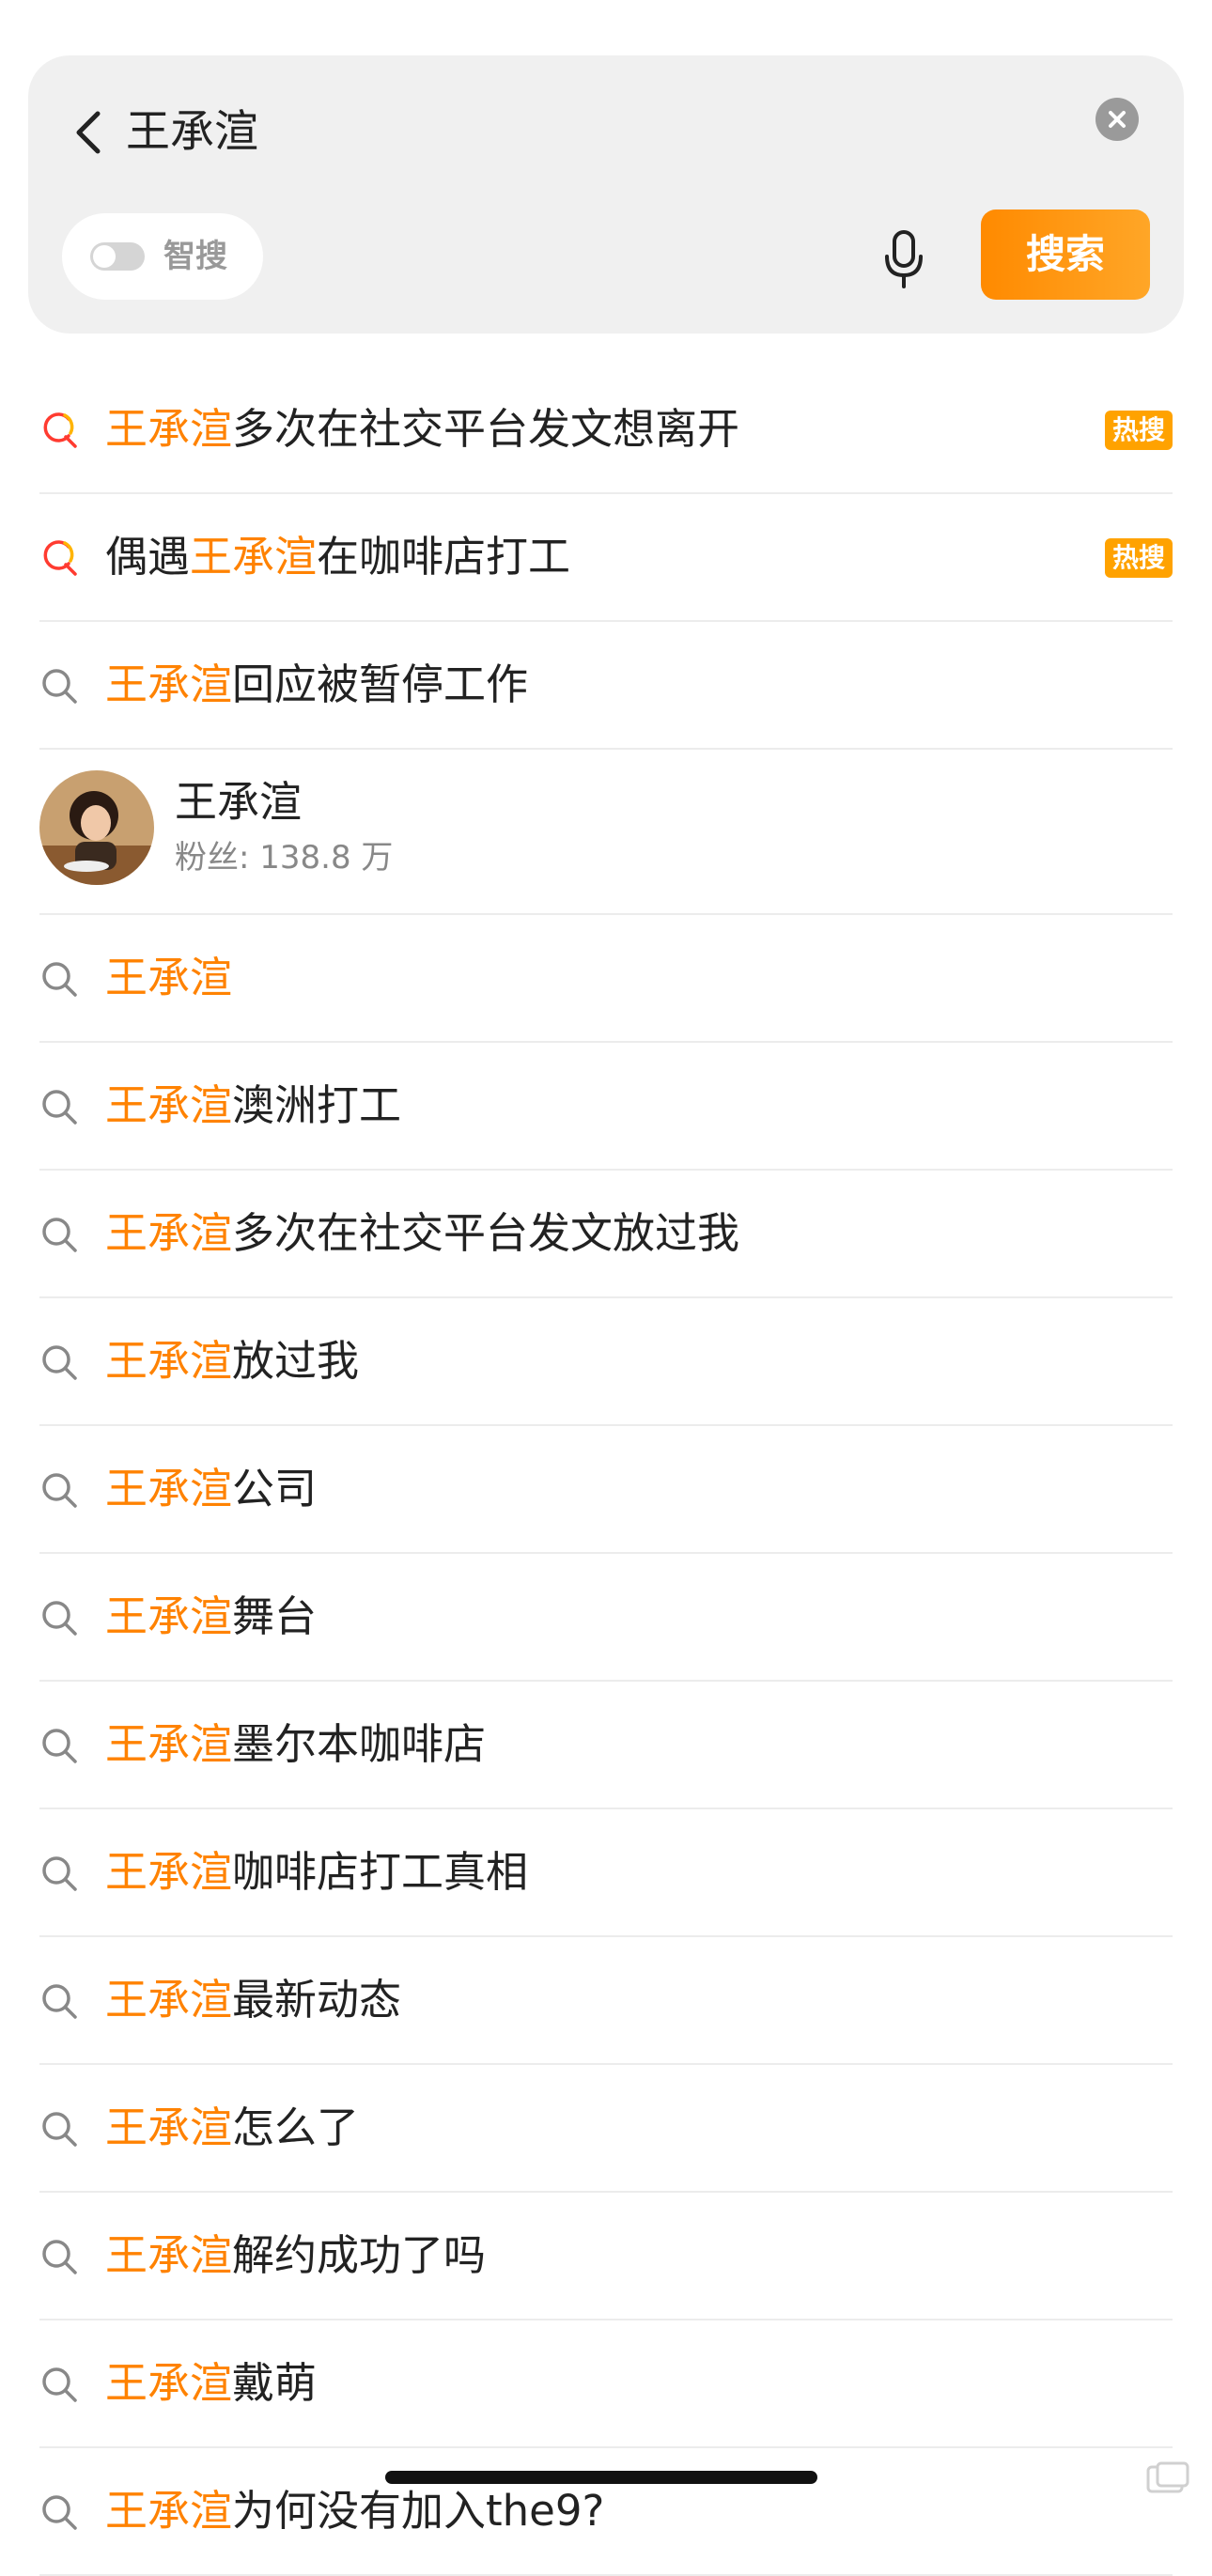 This screenshot has height=2576, width=1212. I want to click on suggestion-suffix: 解约成功了吗, so click(359, 2255).